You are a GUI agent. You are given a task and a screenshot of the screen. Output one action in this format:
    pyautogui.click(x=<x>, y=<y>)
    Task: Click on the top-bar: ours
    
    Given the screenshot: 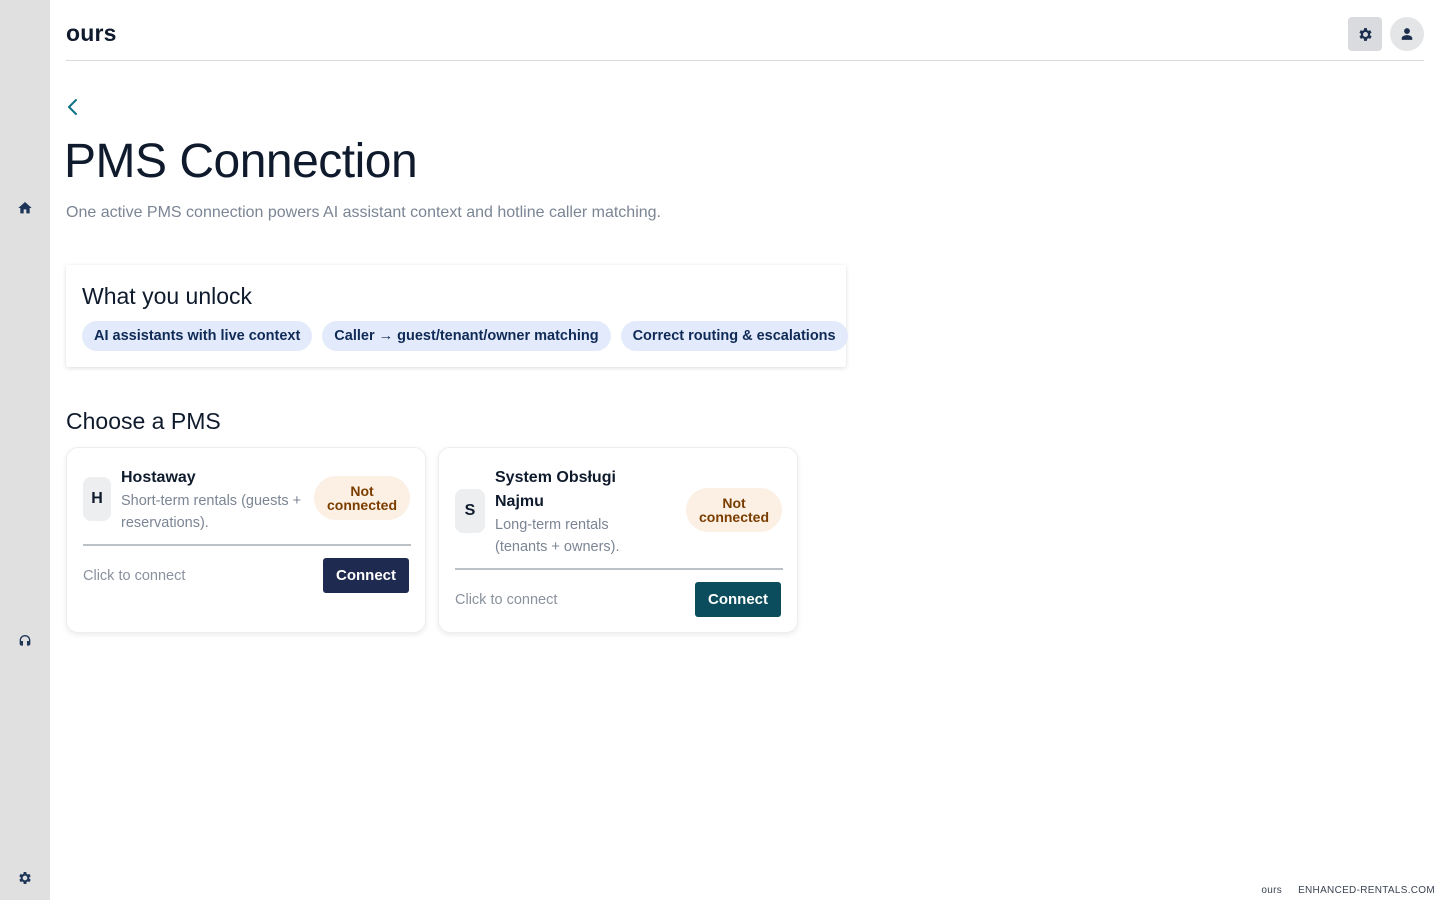 What is the action you would take?
    pyautogui.click(x=745, y=30)
    